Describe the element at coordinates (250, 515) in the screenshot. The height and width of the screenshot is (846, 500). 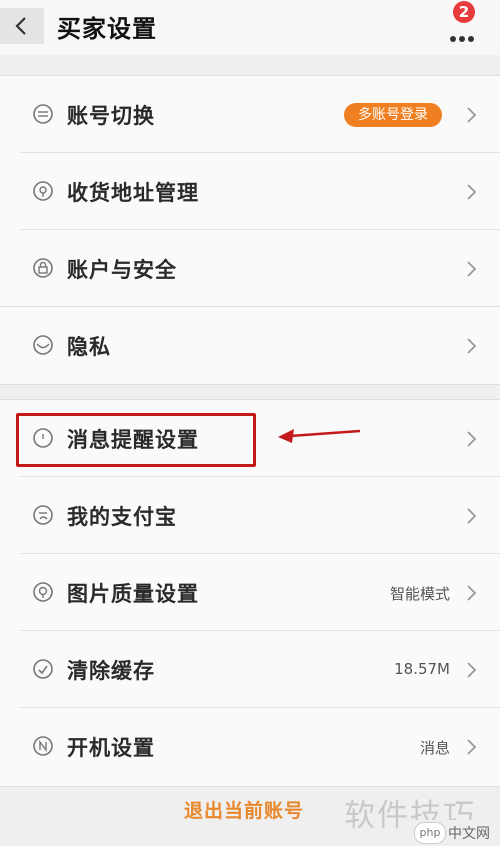
I see `row-my-alipay: 我的支付宝` at that location.